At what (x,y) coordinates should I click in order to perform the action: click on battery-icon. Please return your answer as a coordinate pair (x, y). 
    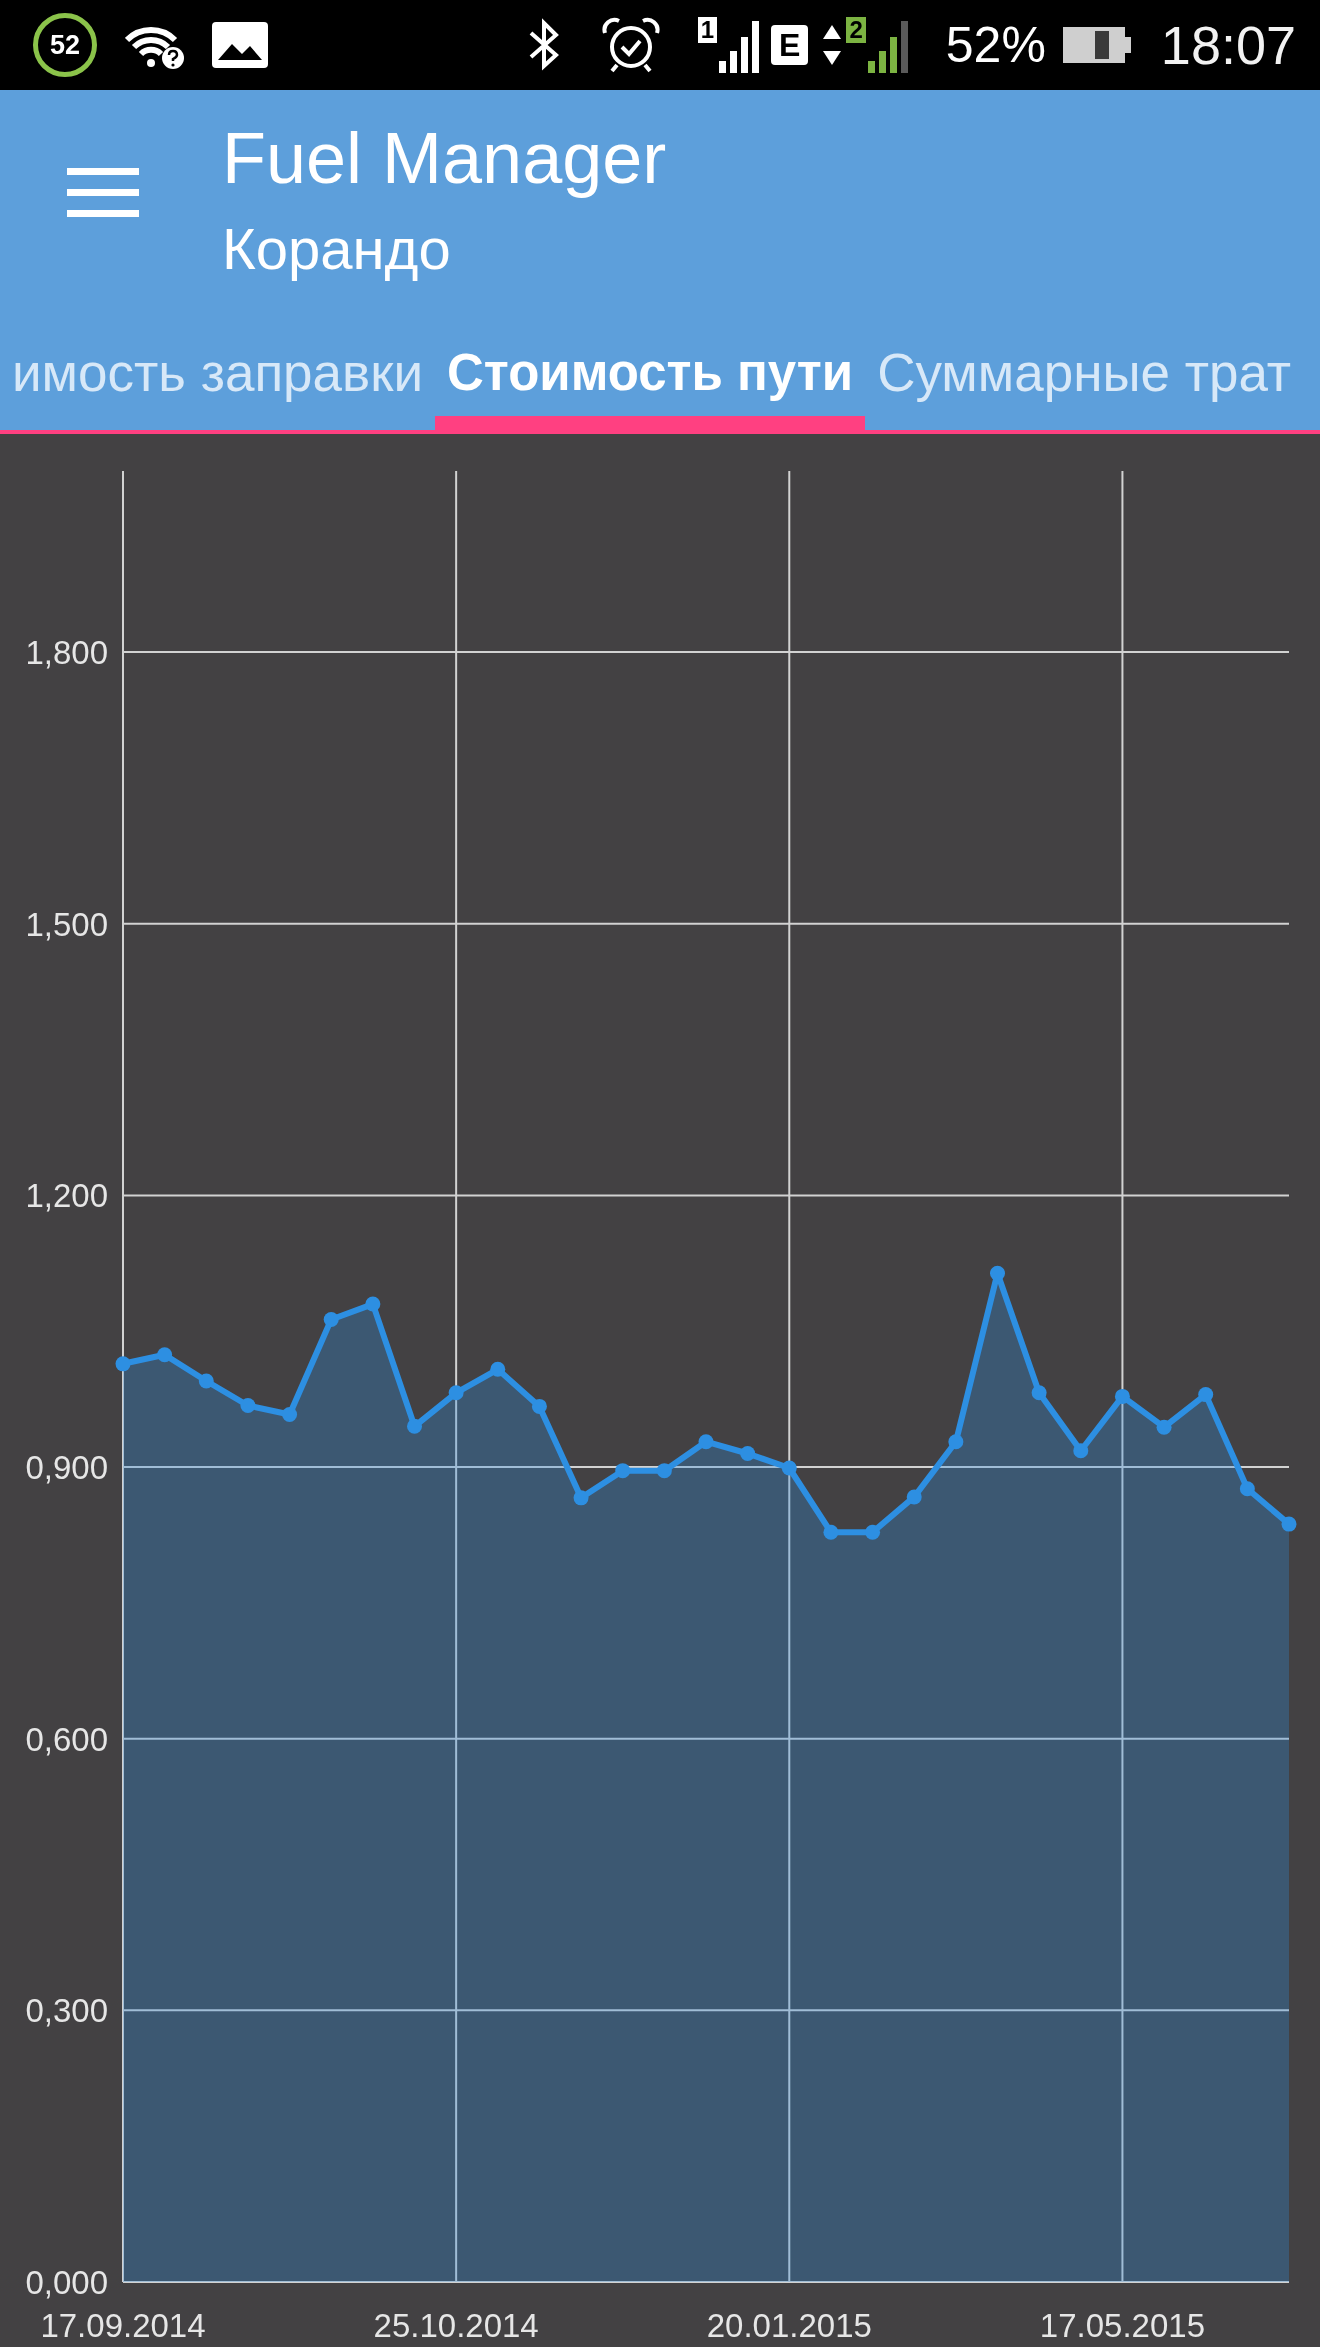
    Looking at the image, I should click on (1096, 45).